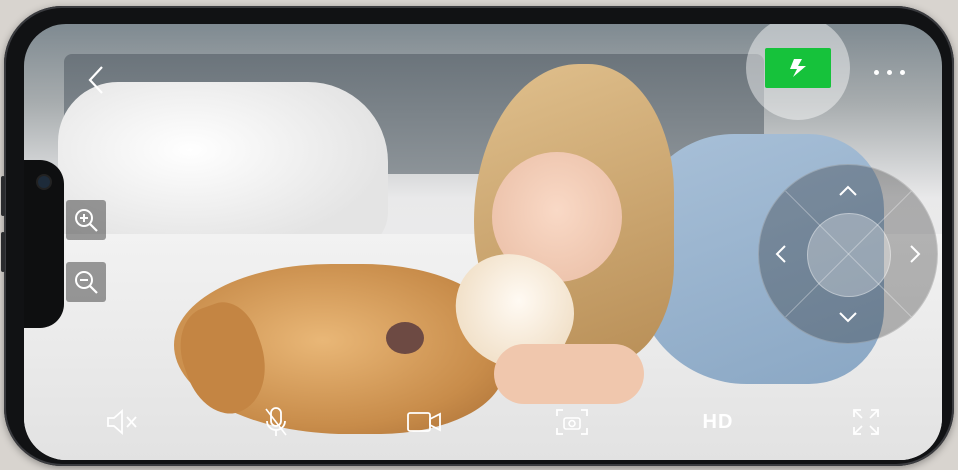  I want to click on fullscreen-icon, so click(866, 422).